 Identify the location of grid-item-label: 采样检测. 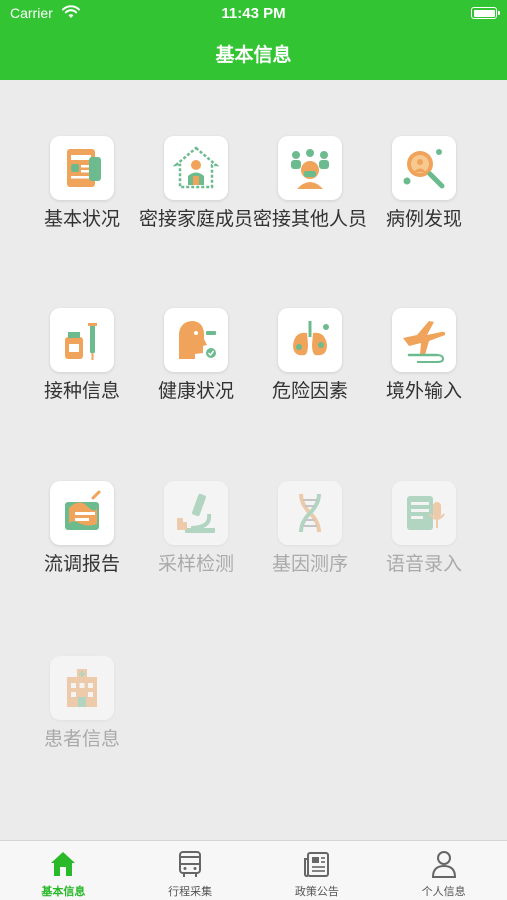
(195, 564).